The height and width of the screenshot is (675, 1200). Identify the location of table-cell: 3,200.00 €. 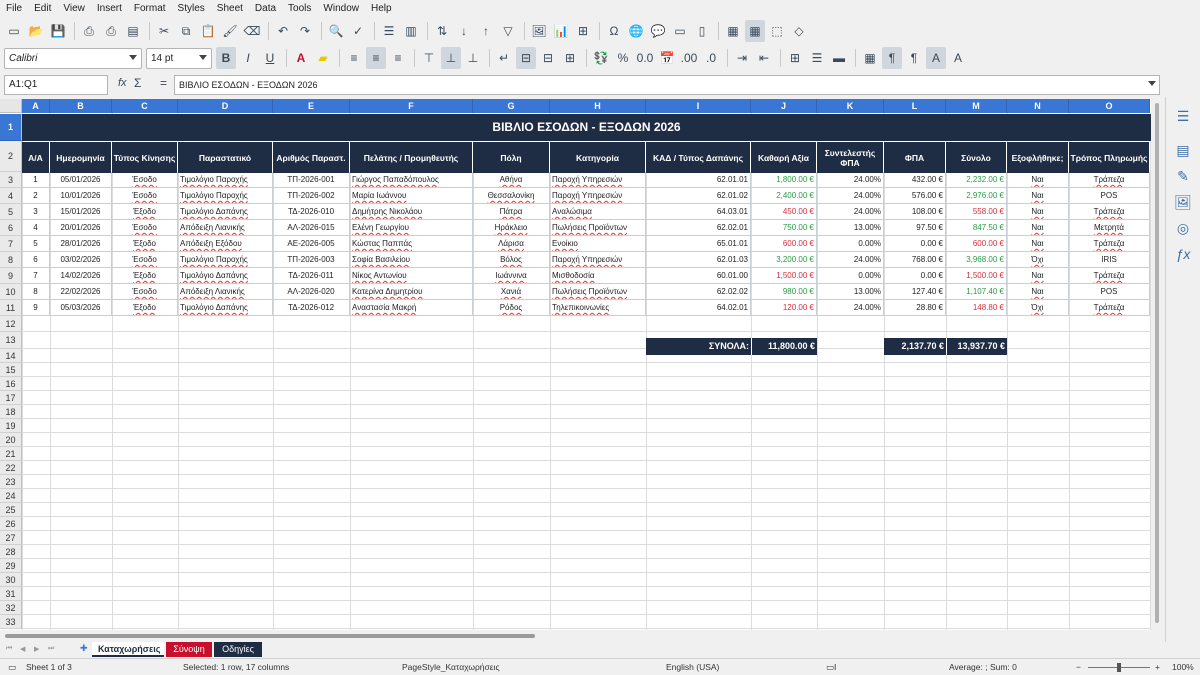
(784, 260).